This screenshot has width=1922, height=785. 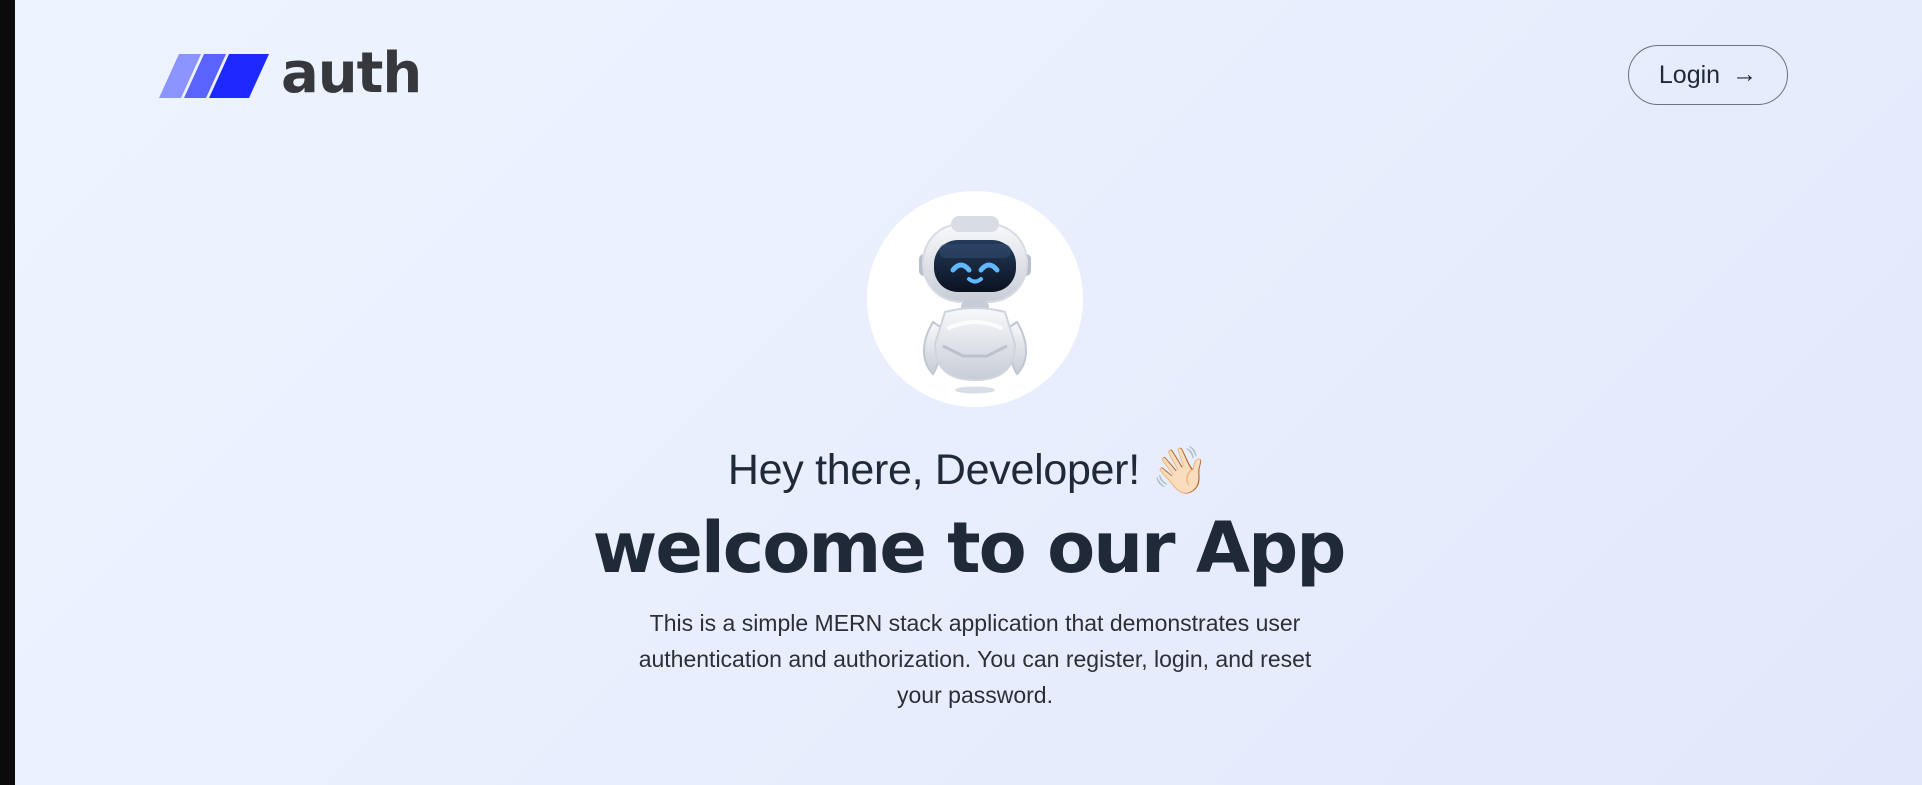 I want to click on logo-mark-icon, so click(x=214, y=76).